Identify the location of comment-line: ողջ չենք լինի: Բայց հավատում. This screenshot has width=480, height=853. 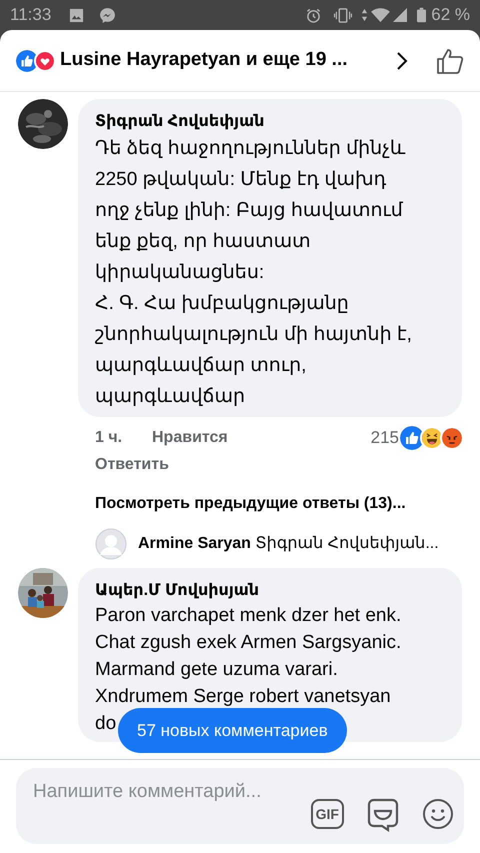
(249, 211).